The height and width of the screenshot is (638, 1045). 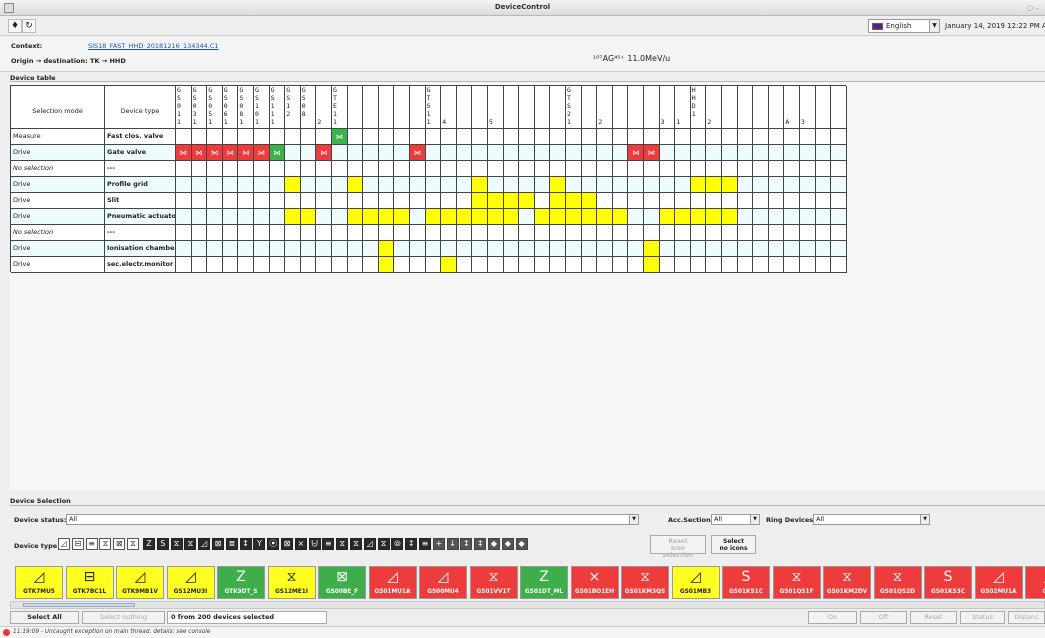 What do you see at coordinates (645, 582) in the screenshot?
I see `device-tile: ⧖ GS01KM3QS` at bounding box center [645, 582].